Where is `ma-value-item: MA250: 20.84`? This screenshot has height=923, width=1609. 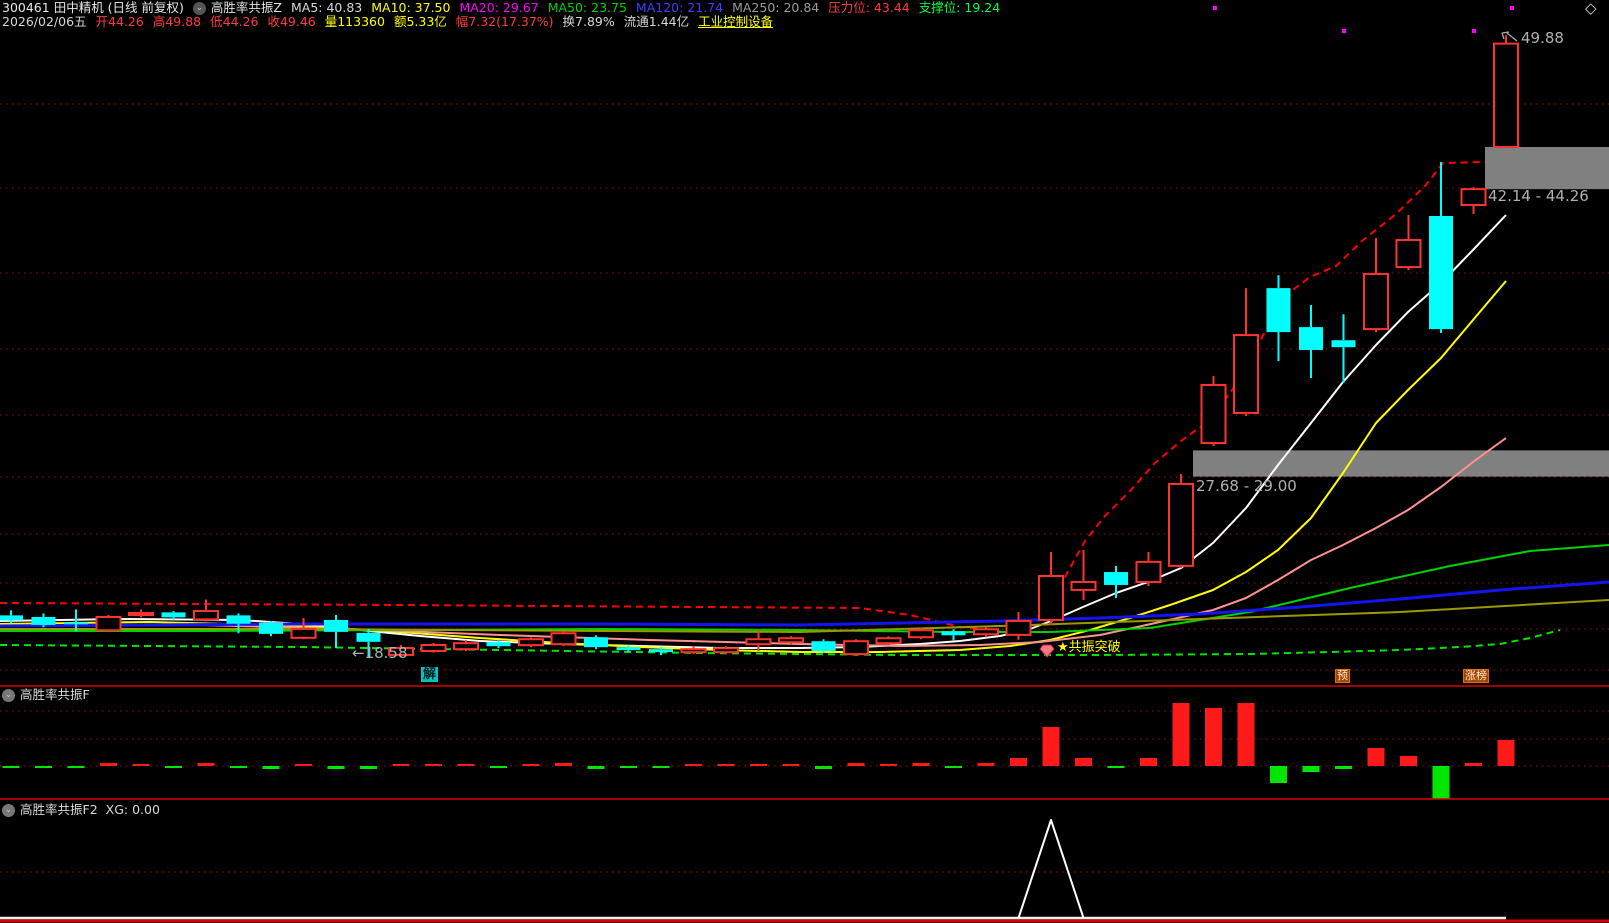
ma-value-item: MA250: 20.84 is located at coordinates (776, 7).